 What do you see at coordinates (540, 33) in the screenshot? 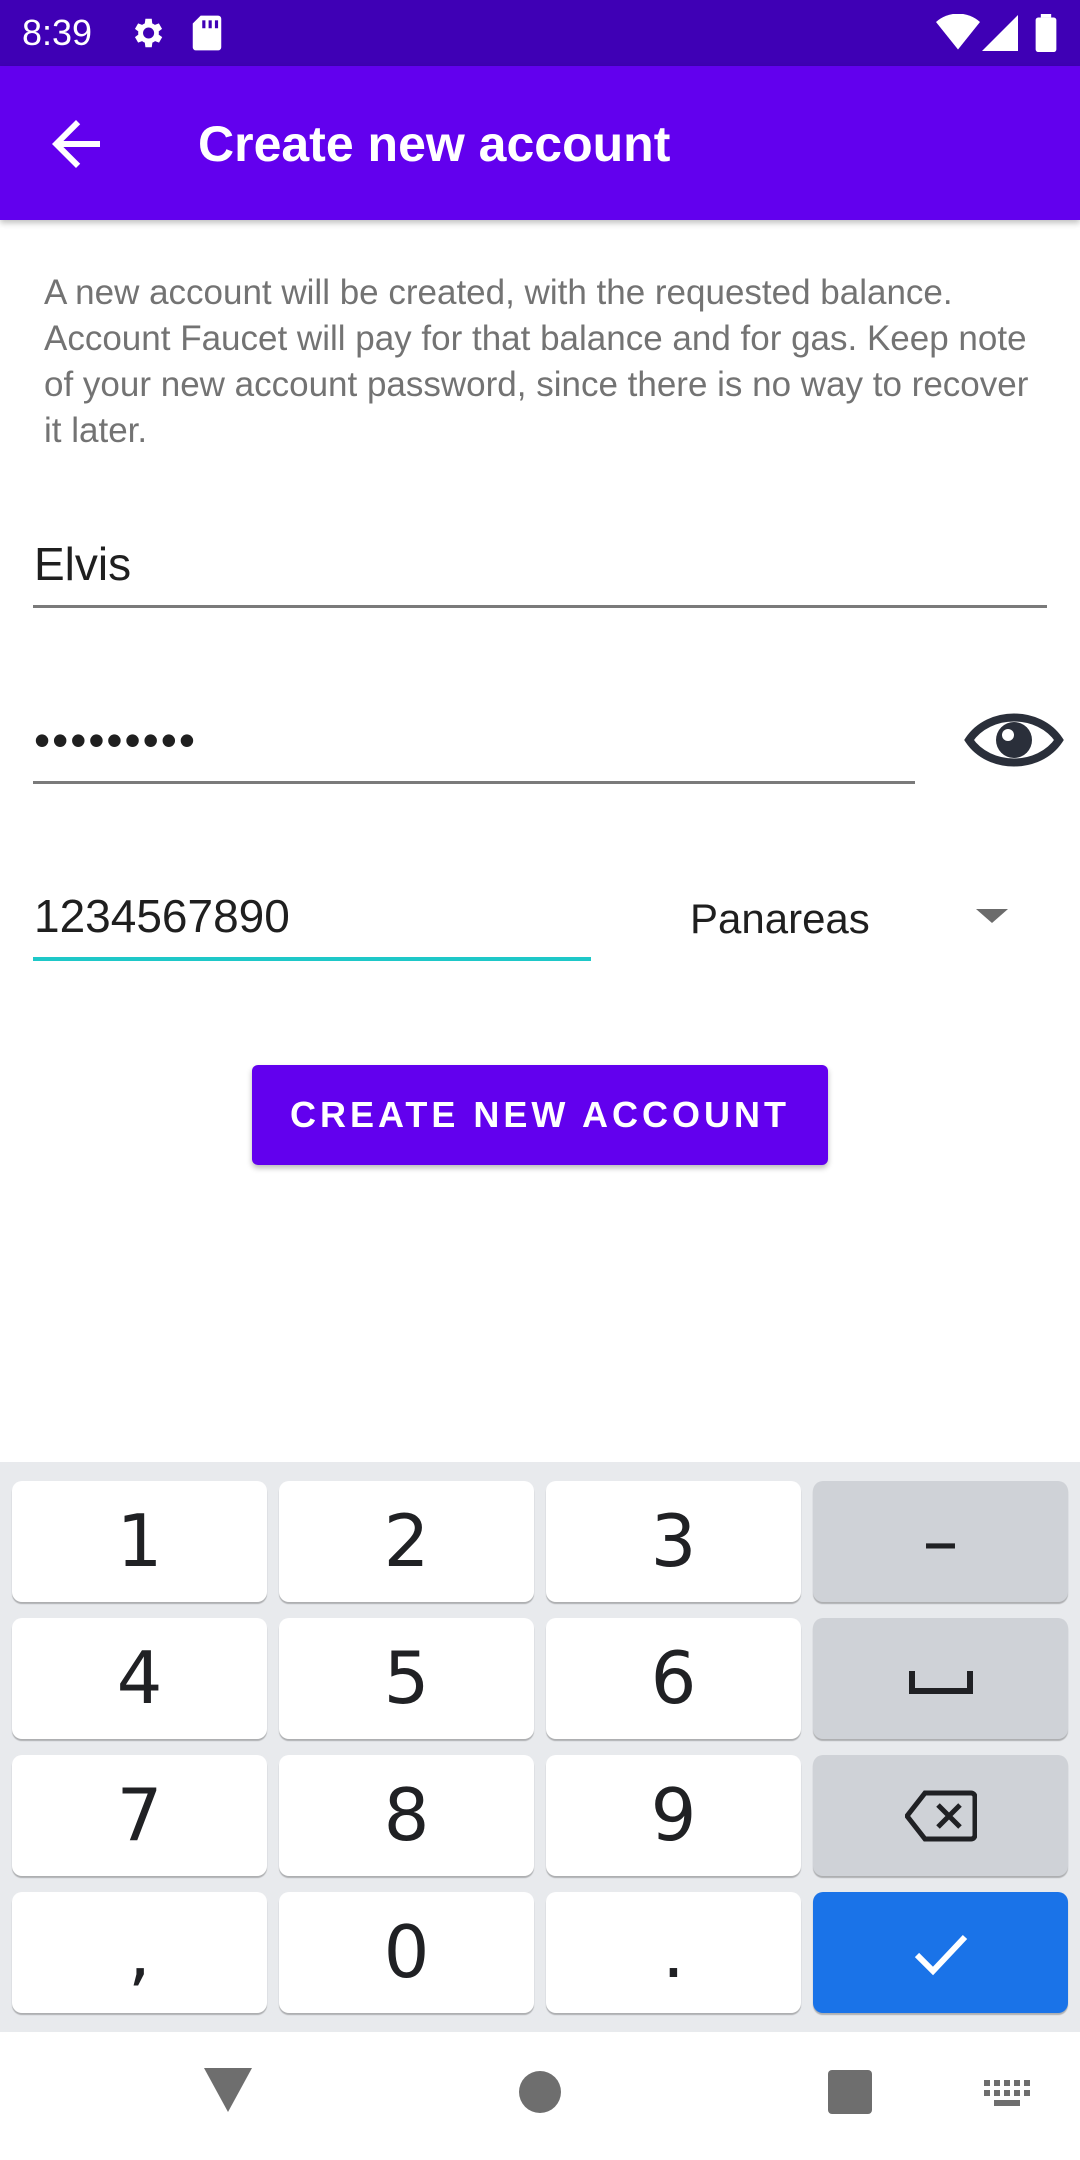
I see `status-bar: 8:39` at bounding box center [540, 33].